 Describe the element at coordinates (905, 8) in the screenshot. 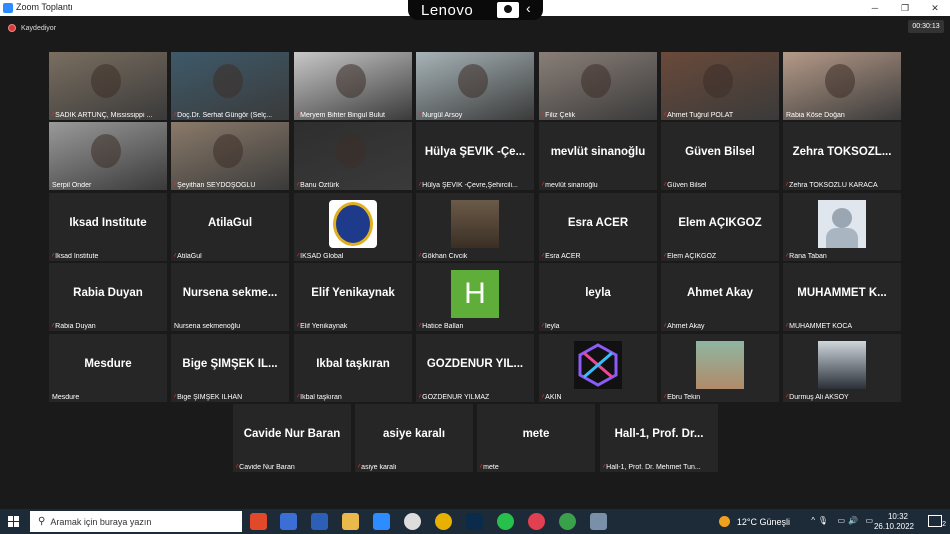

I see `restore-button: ❐` at that location.